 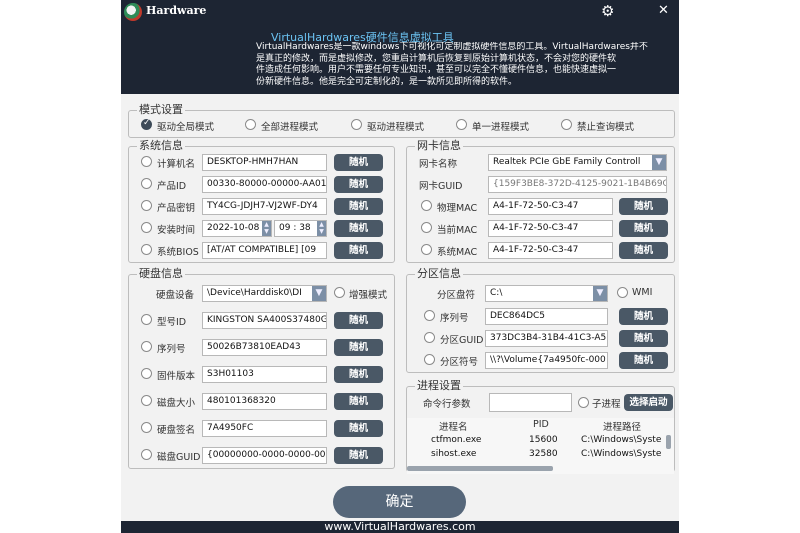 What do you see at coordinates (266, 228) in the screenshot?
I see `date-dropdown-icon: ▲ ▼` at bounding box center [266, 228].